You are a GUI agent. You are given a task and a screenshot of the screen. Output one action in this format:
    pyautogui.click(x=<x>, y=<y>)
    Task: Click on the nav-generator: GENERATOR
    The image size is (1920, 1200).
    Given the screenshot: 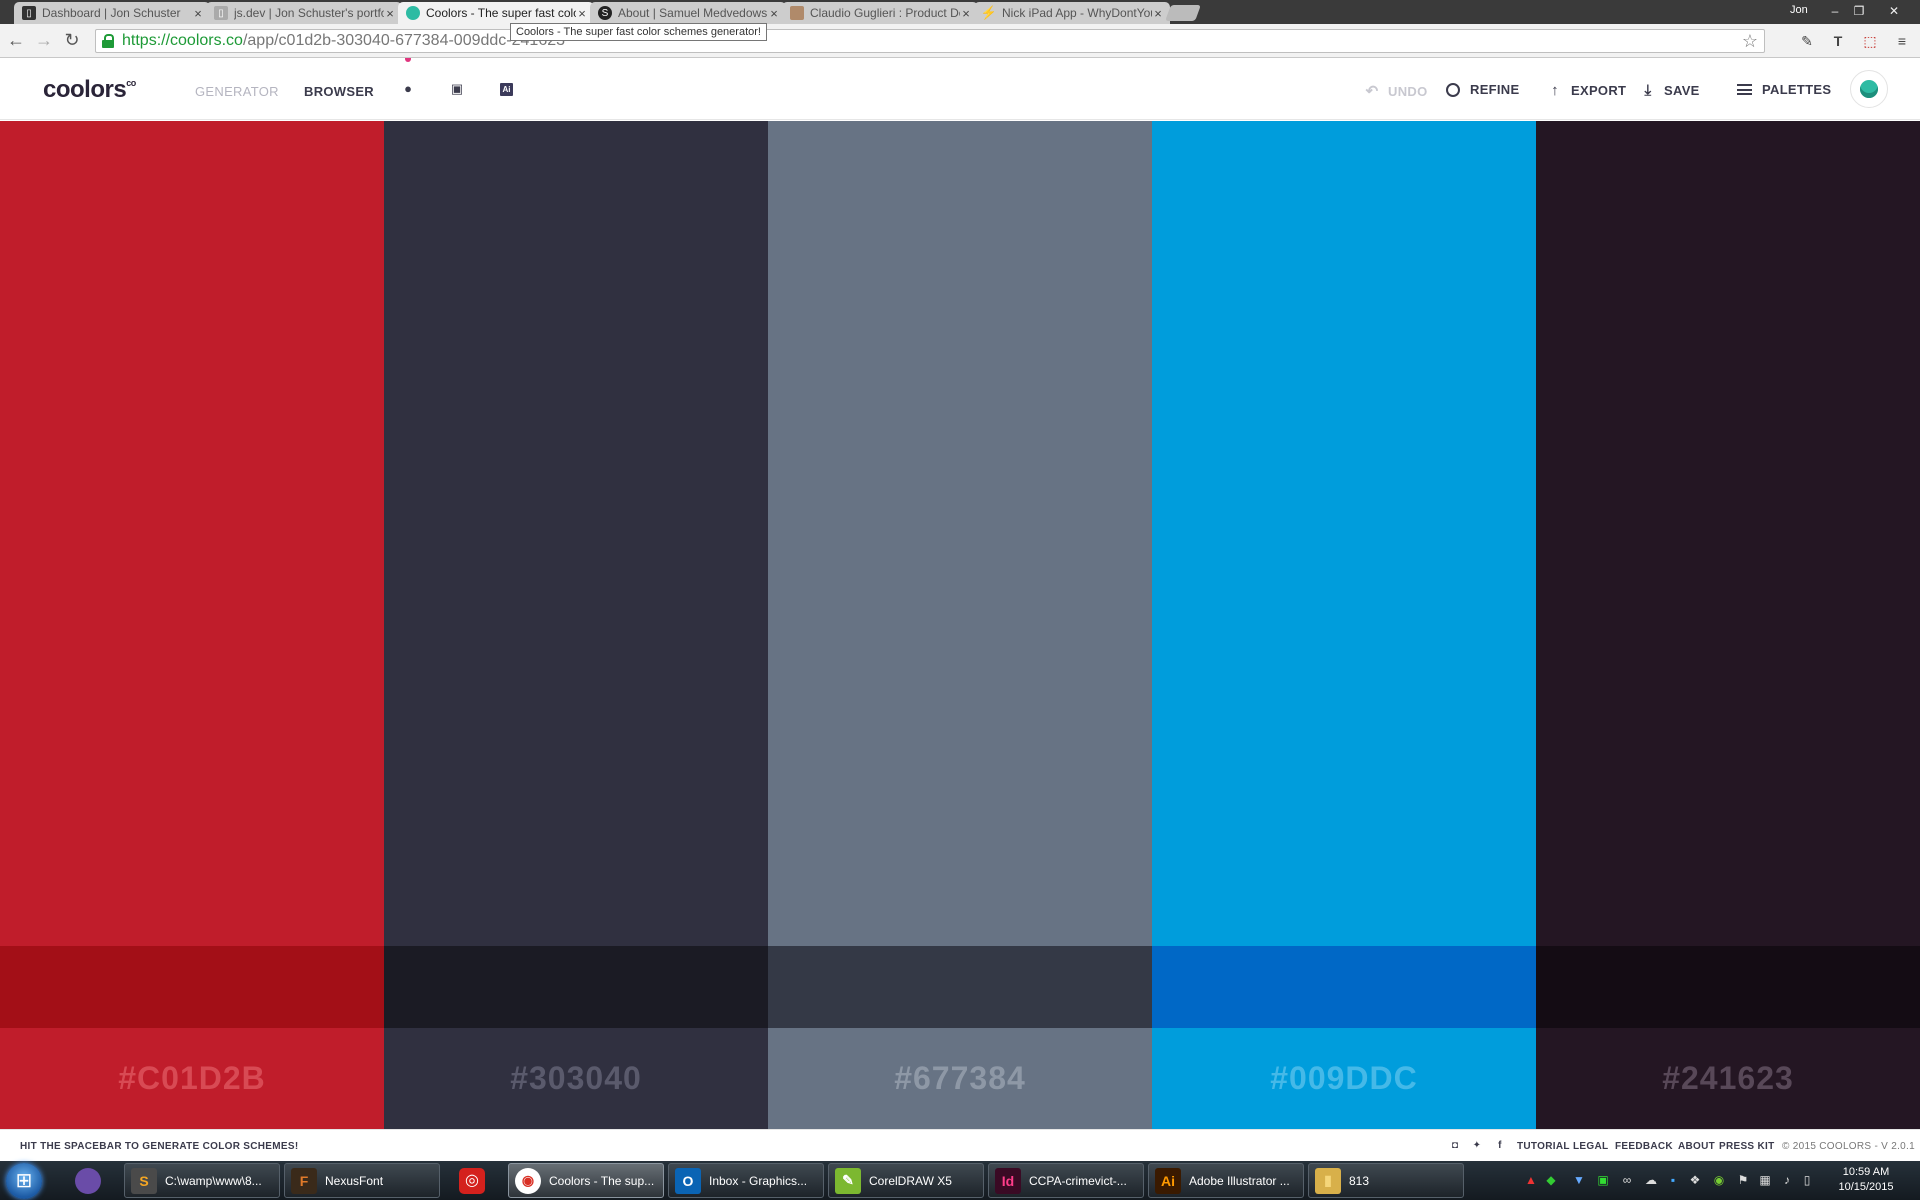 What is the action you would take?
    pyautogui.click(x=237, y=91)
    